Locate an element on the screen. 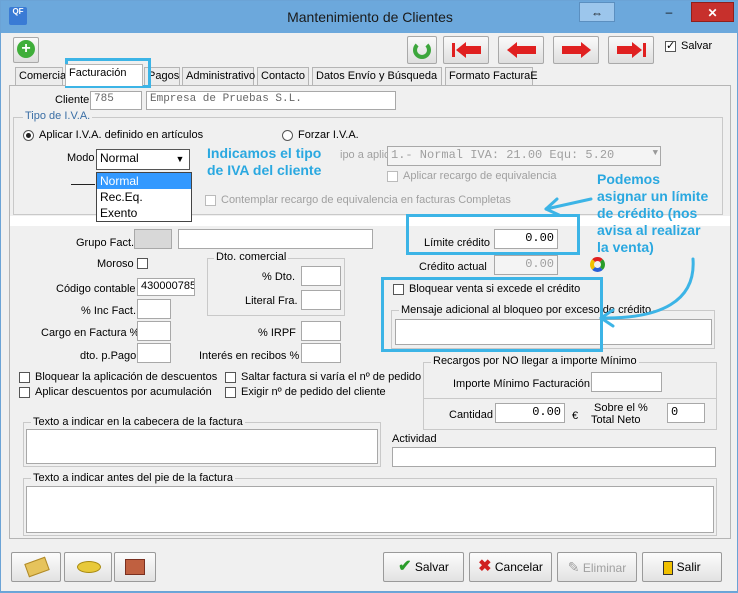 This screenshot has height=593, width=738. eraser-icon: ✎ is located at coordinates (573, 567).